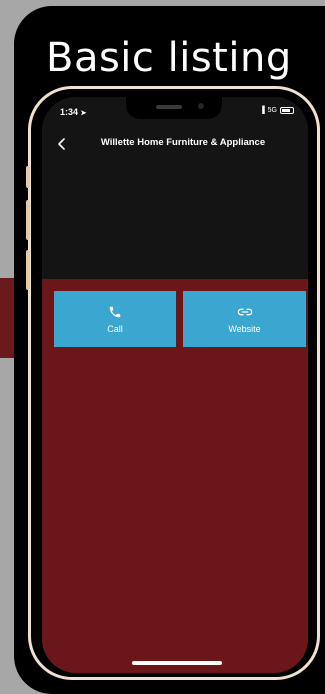 This screenshot has height=694, width=325. I want to click on phone-icon, so click(115, 311).